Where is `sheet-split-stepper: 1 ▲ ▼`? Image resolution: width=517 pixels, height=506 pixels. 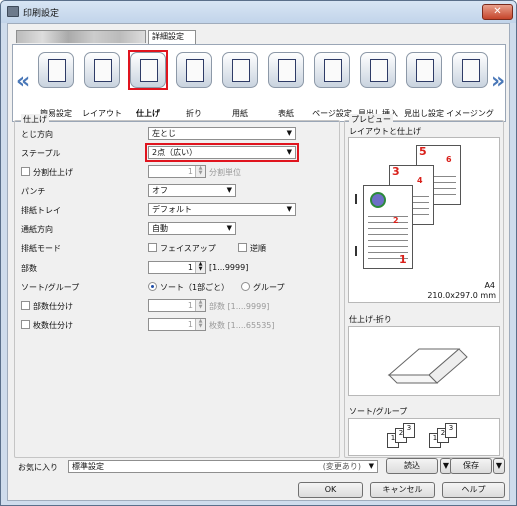 sheet-split-stepper: 1 ▲ ▼ is located at coordinates (177, 324).